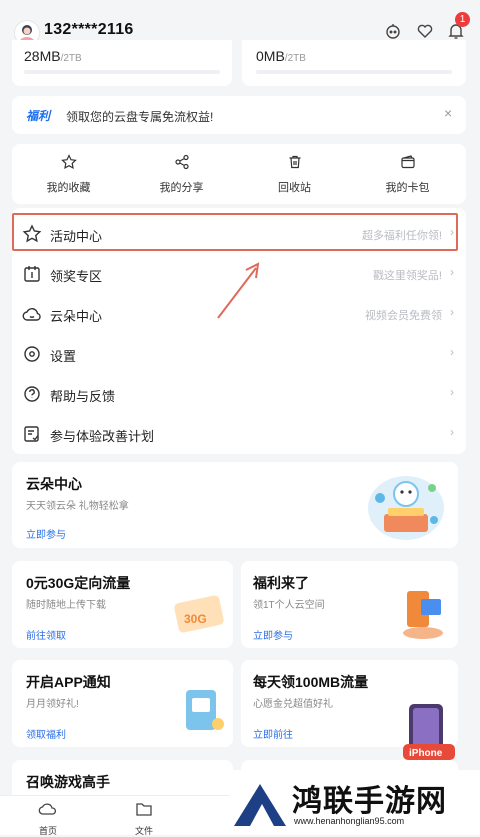 The height and width of the screenshot is (837, 480). What do you see at coordinates (77, 506) in the screenshot?
I see `card-subtitle: 天天领云朵 礼物轻松拿` at bounding box center [77, 506].